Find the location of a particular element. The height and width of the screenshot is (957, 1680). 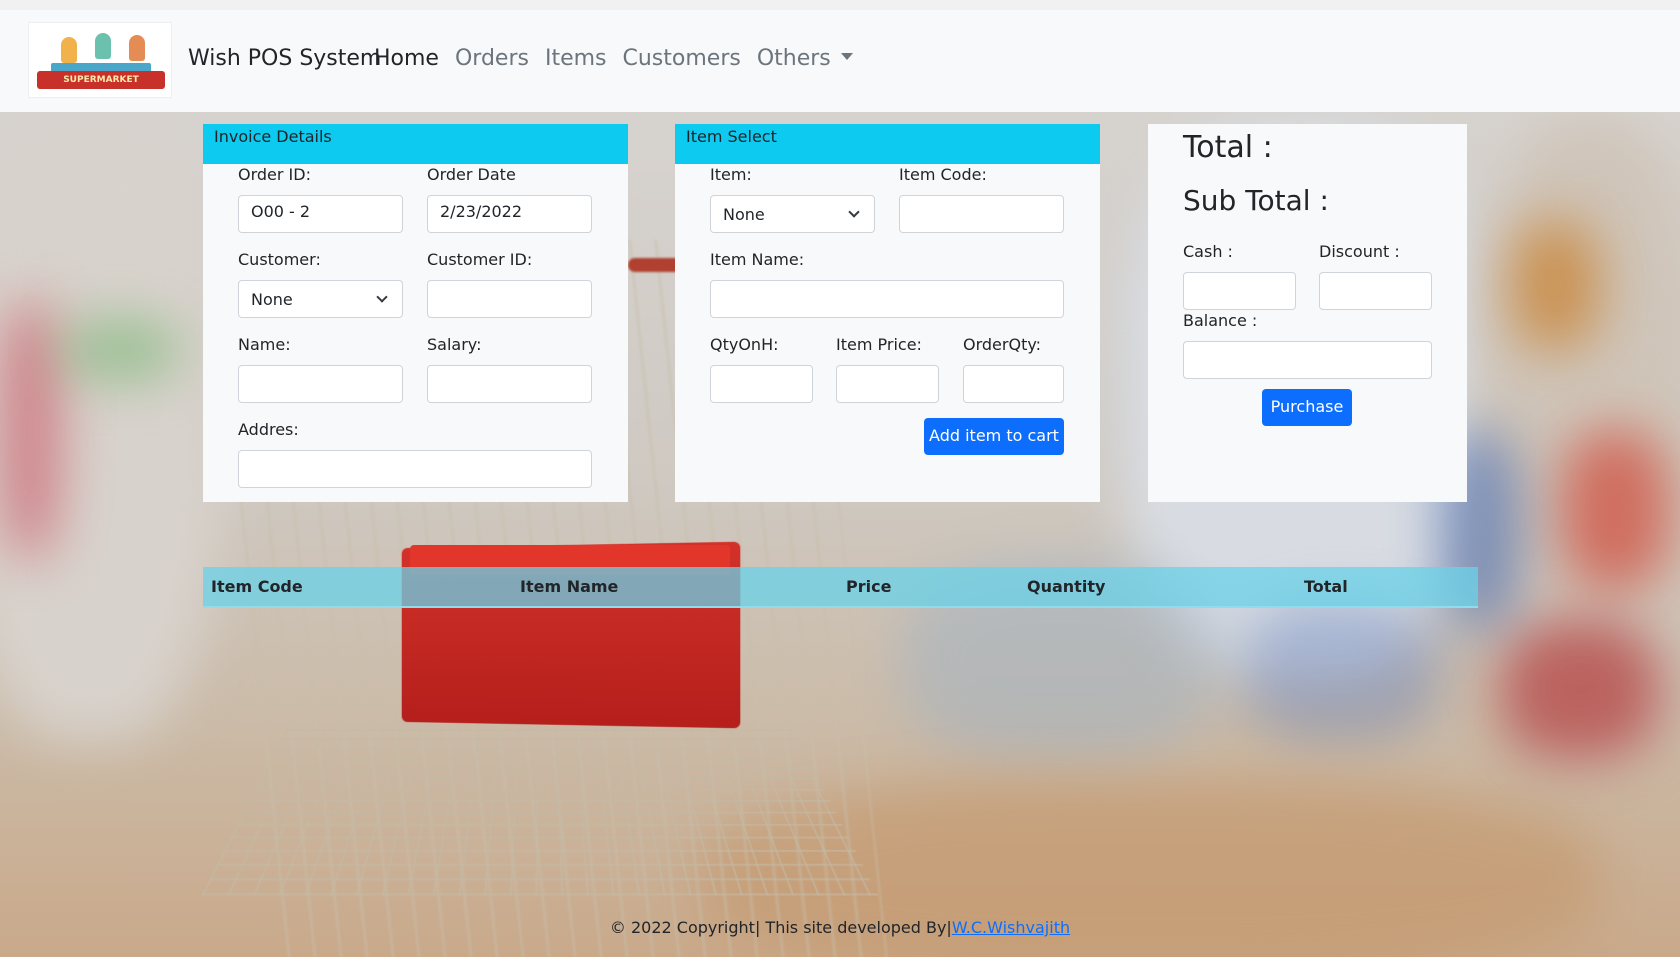

customer-select: None is located at coordinates (320, 299).